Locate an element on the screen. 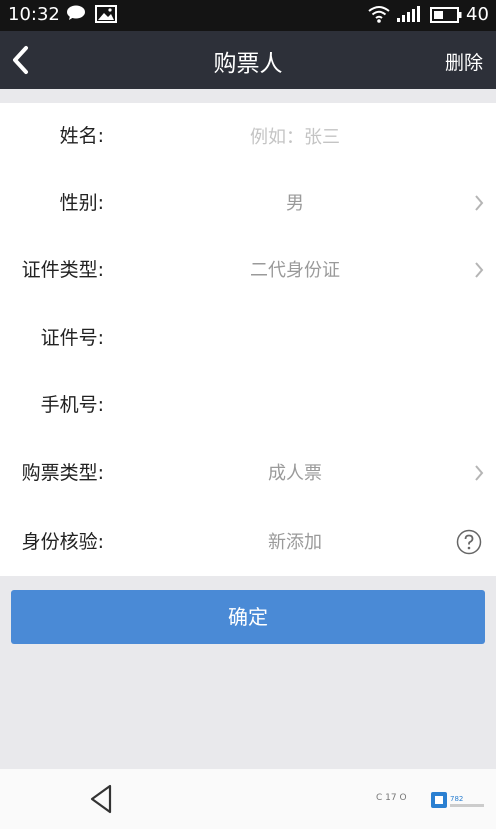  navigation-bar: C 17 O 782 is located at coordinates (248, 799).